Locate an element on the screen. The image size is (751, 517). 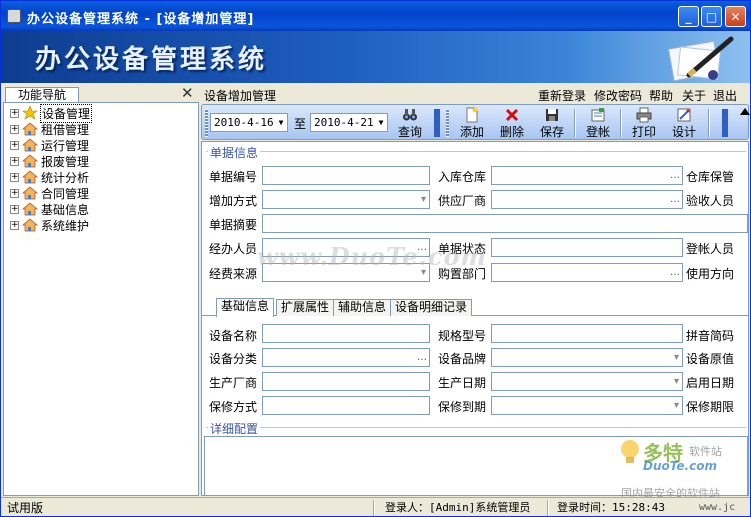
menu-change-password: 修改密码 is located at coordinates (618, 95).